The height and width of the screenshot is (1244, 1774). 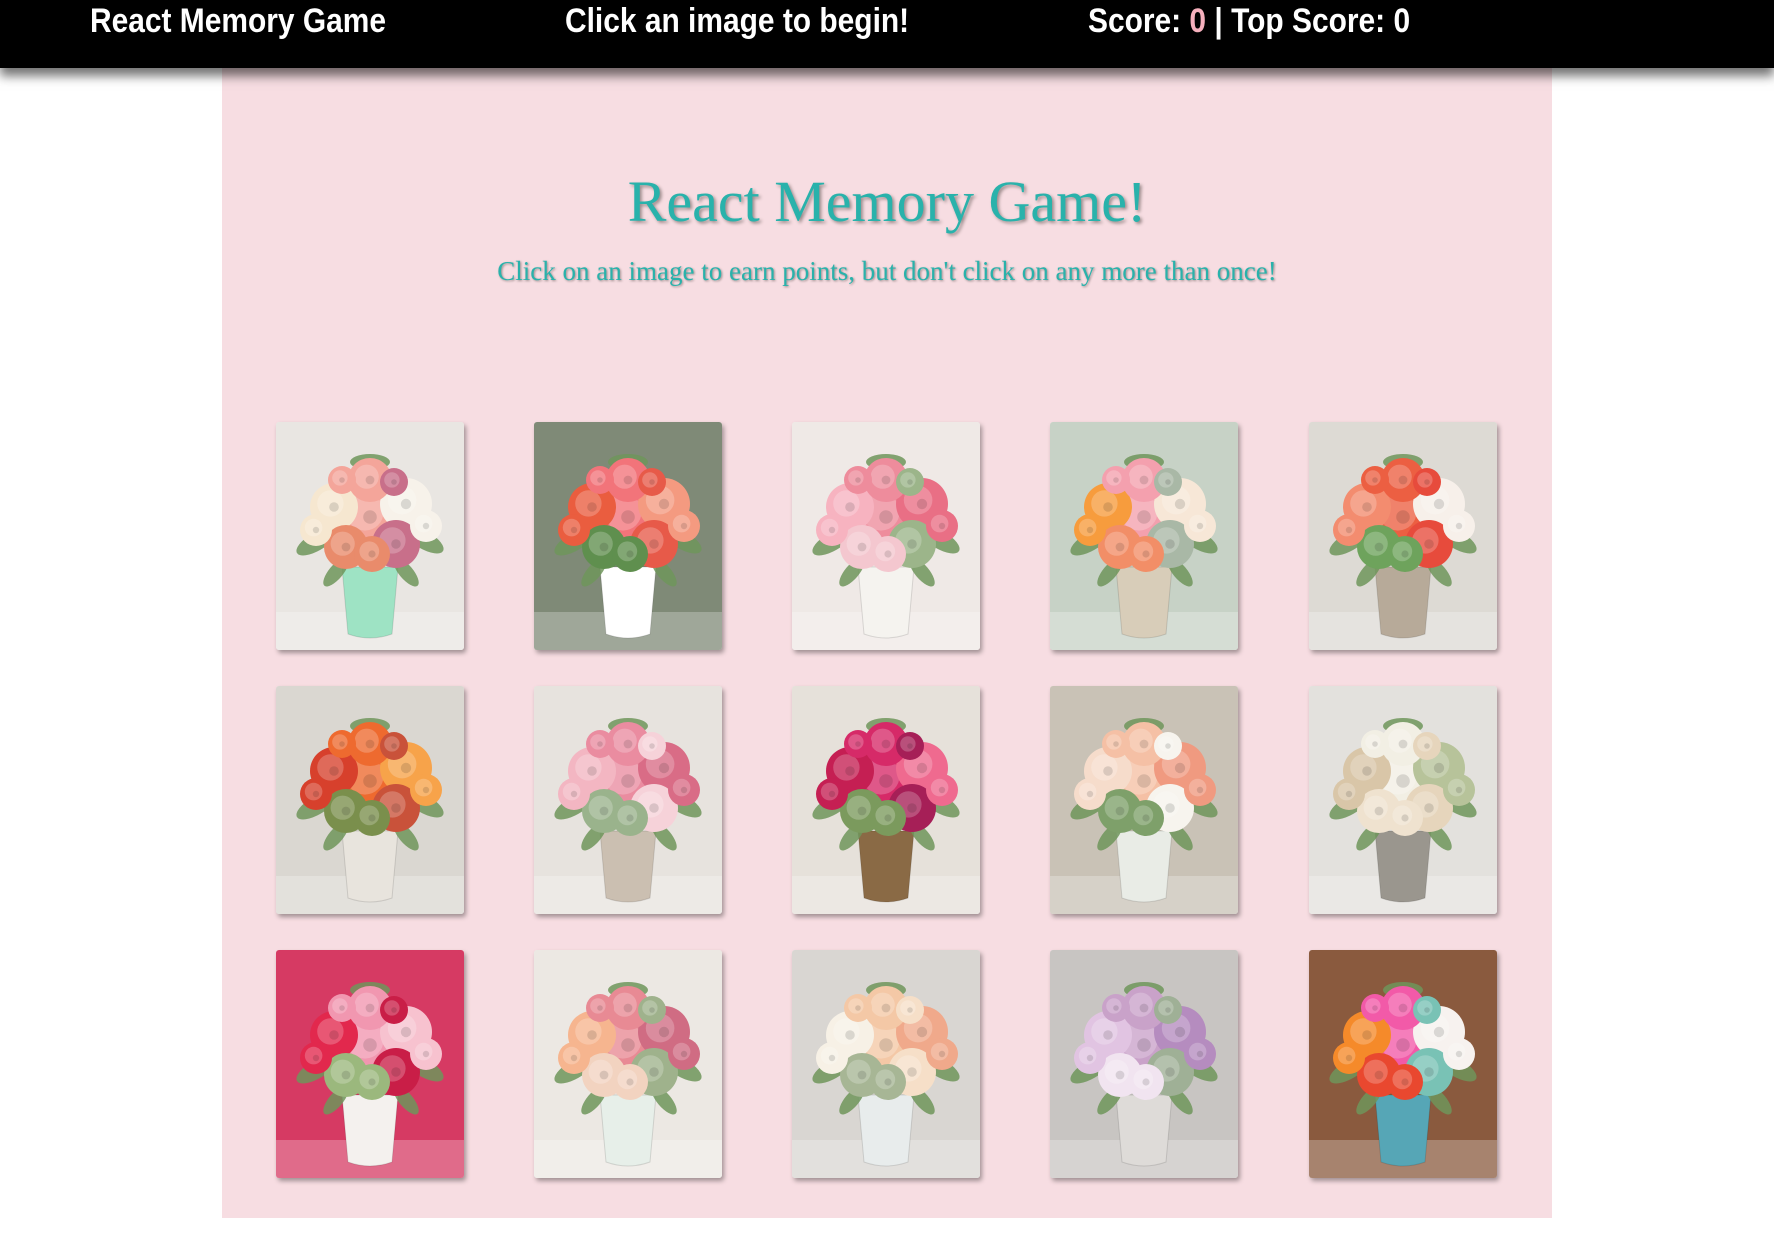 I want to click on game-status-message: Click an image to begin!, so click(x=737, y=21).